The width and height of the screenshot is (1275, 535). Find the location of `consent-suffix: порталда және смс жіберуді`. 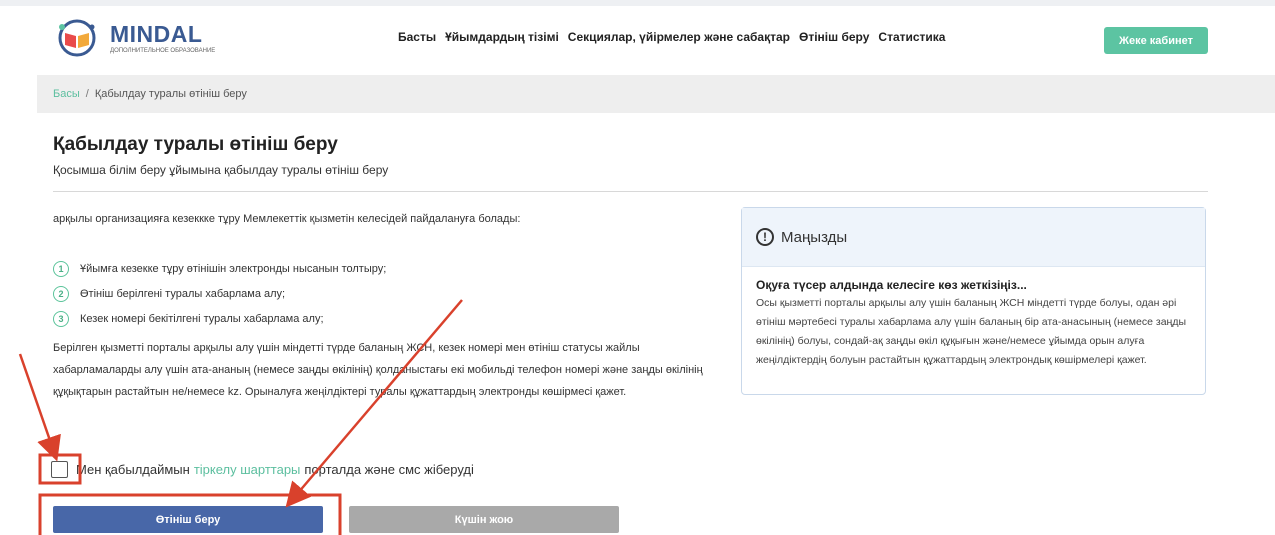

consent-suffix: порталда және смс жіберуді is located at coordinates (389, 469).